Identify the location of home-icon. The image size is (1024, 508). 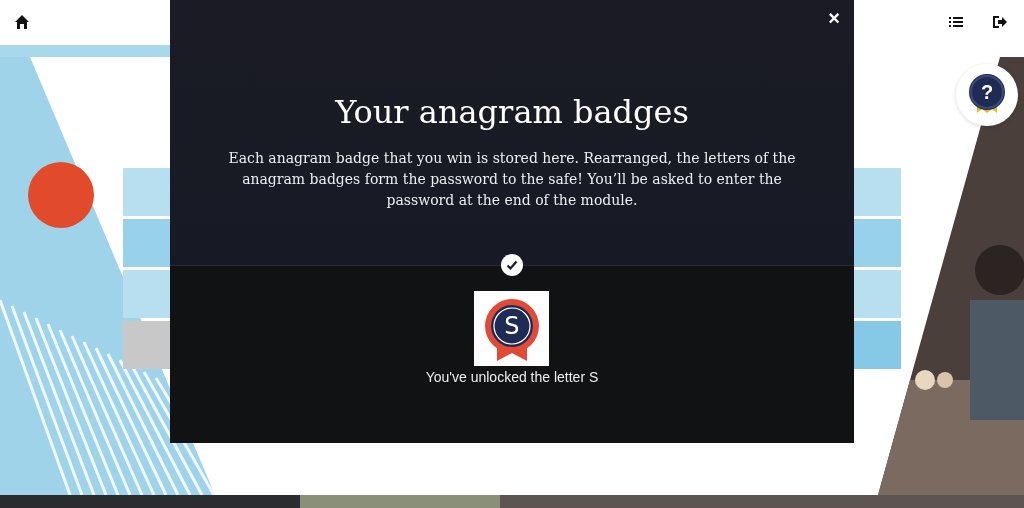
(22, 22).